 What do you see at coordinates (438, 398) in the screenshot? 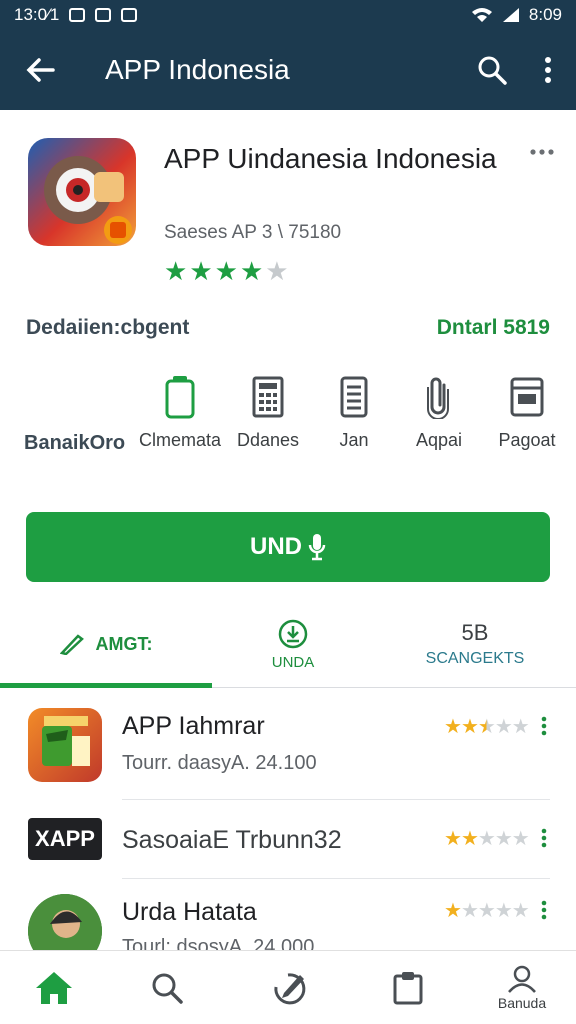
I see `paperclip-icon` at bounding box center [438, 398].